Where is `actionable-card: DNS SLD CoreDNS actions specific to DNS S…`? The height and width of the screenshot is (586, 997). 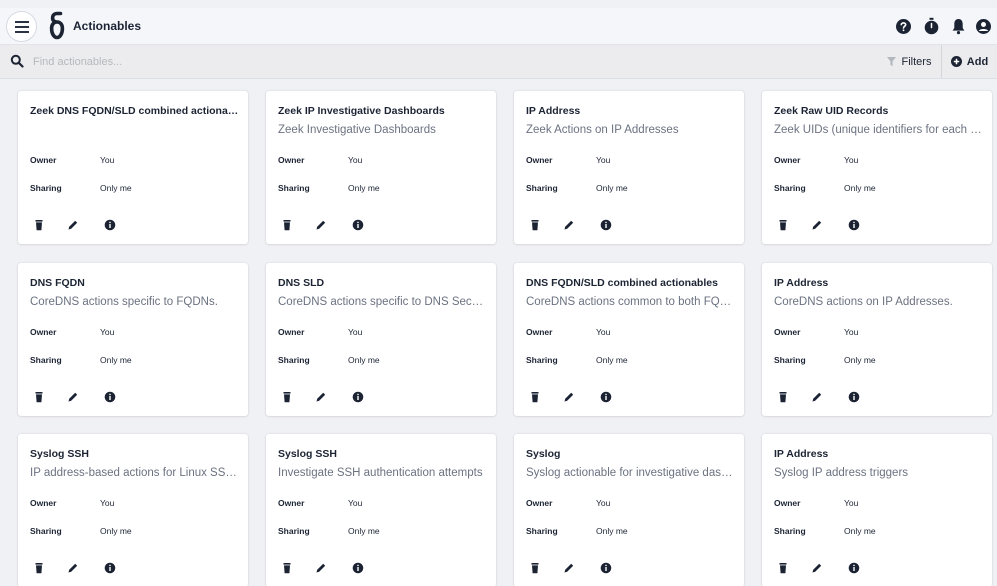
actionable-card: DNS SLD CoreDNS actions specific to DNS S… is located at coordinates (381, 339).